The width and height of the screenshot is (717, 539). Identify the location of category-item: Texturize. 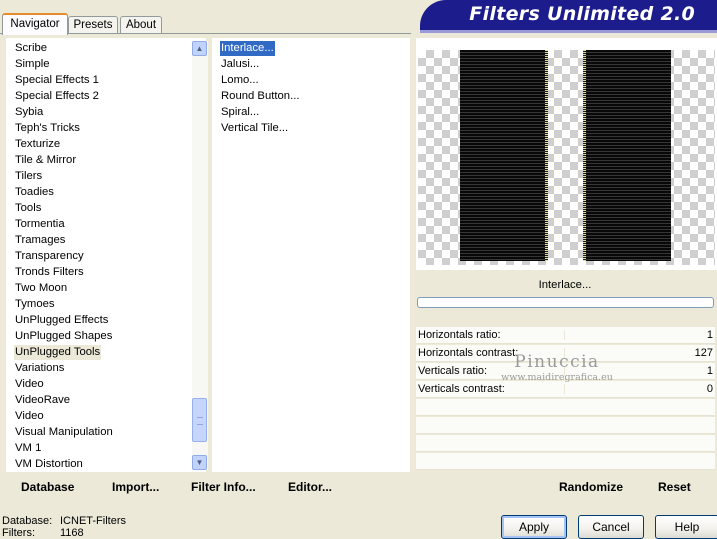
(37, 144).